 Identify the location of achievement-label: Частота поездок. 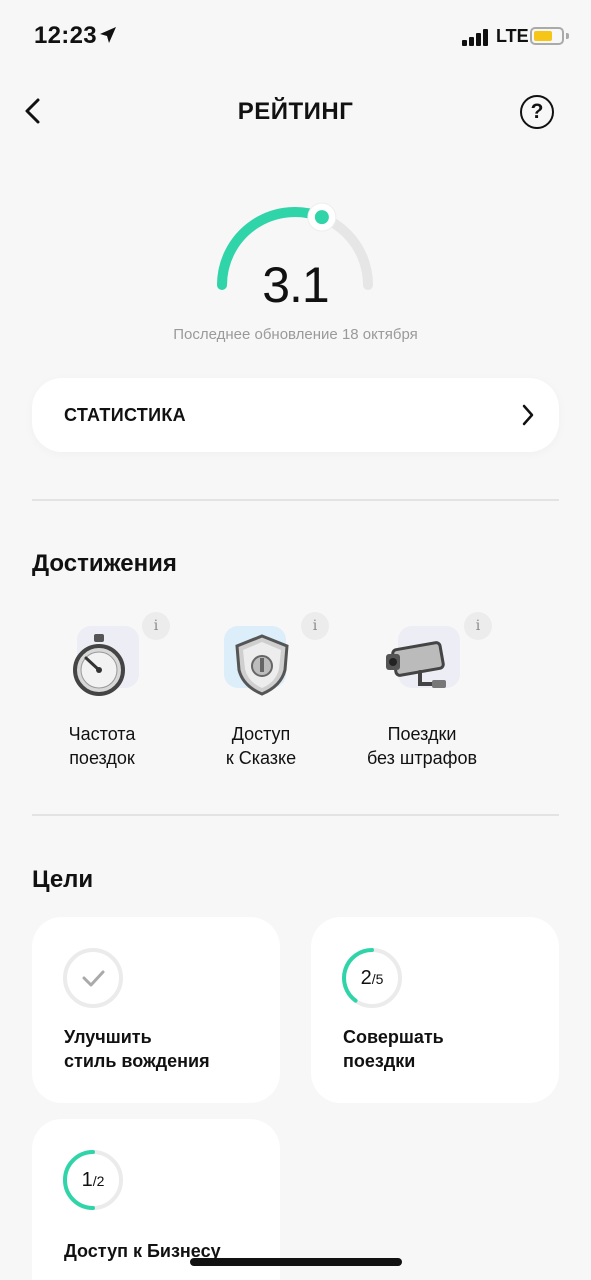
(102, 746).